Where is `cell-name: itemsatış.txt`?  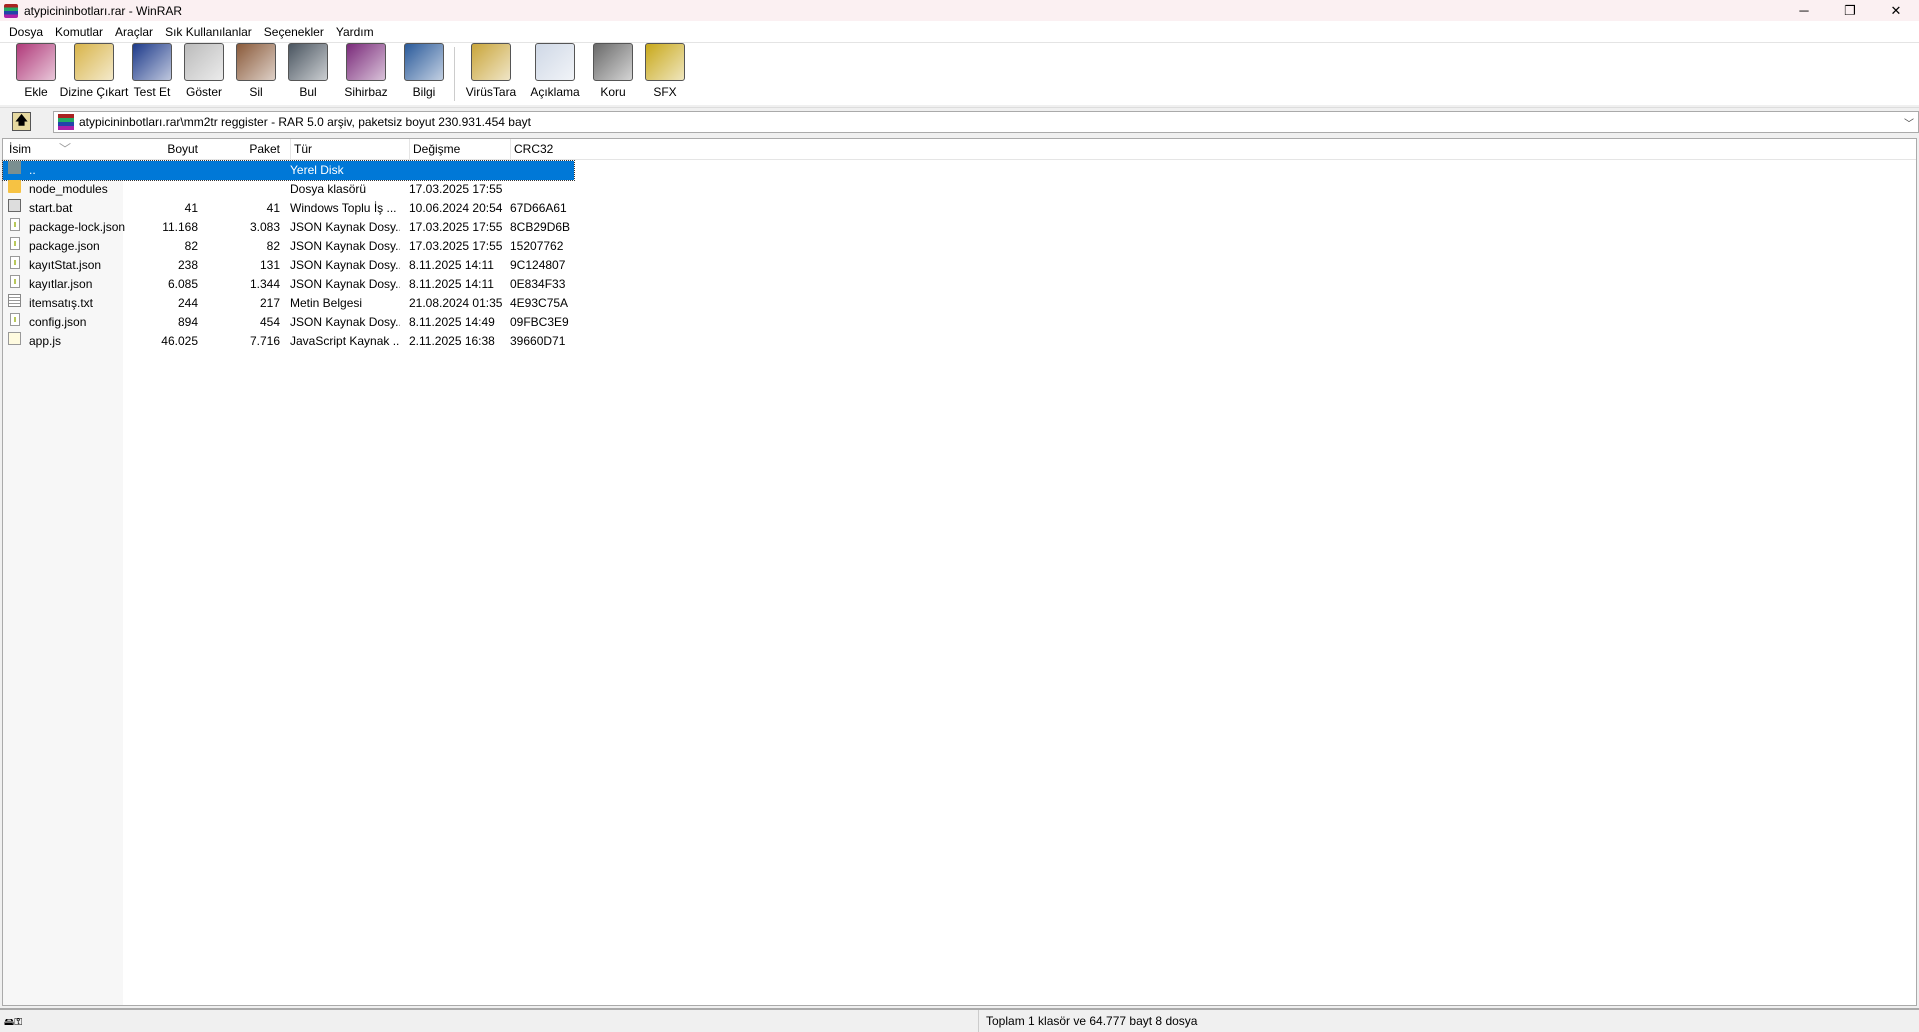 cell-name: itemsatış.txt is located at coordinates (61, 303).